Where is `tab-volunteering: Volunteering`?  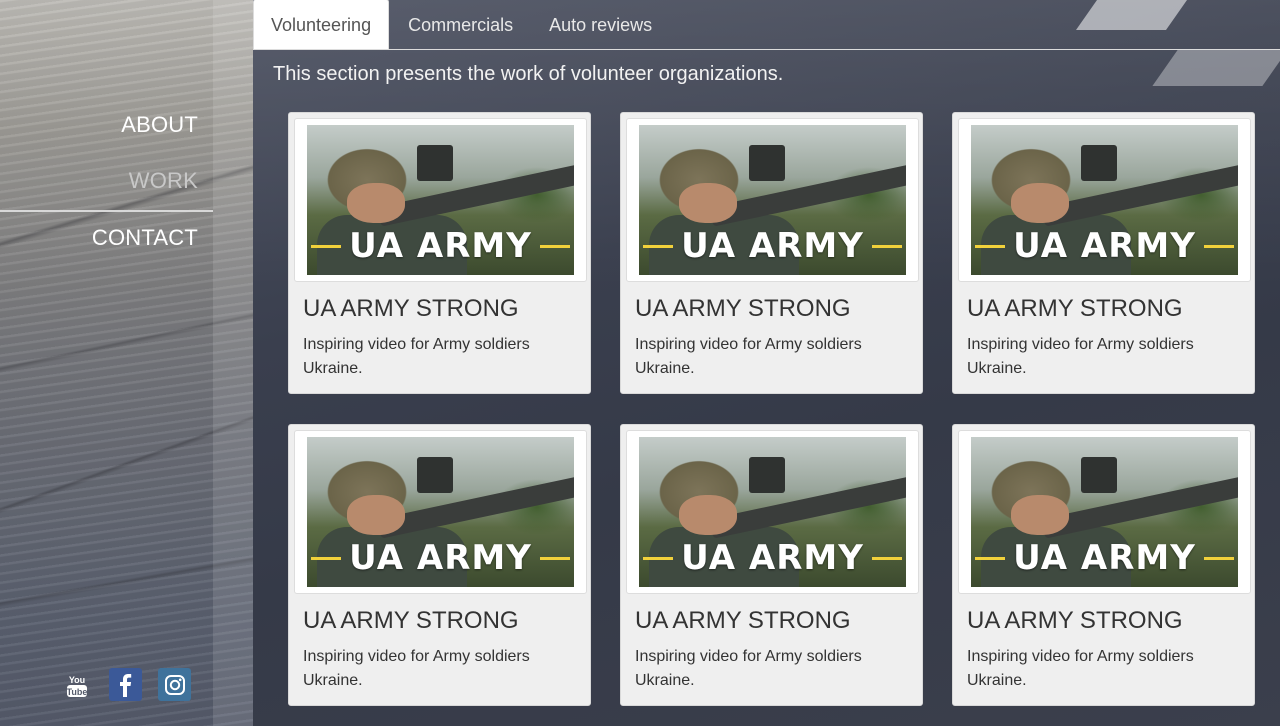
tab-volunteering: Volunteering is located at coordinates (321, 24).